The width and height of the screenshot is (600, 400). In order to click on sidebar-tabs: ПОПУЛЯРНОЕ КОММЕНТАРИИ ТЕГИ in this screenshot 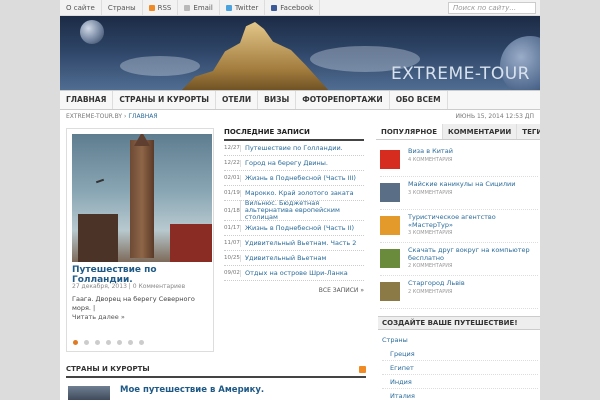, I will do `click(458, 132)`.